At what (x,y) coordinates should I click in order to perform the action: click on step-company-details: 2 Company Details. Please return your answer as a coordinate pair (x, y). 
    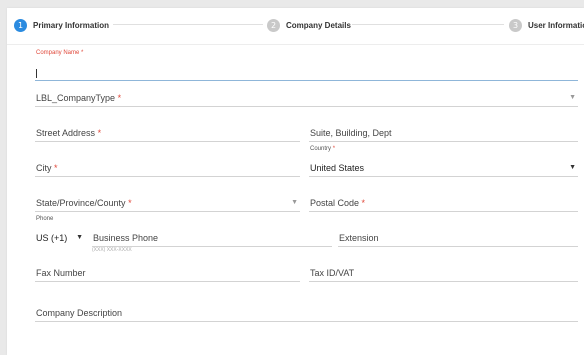
    Looking at the image, I should click on (309, 25).